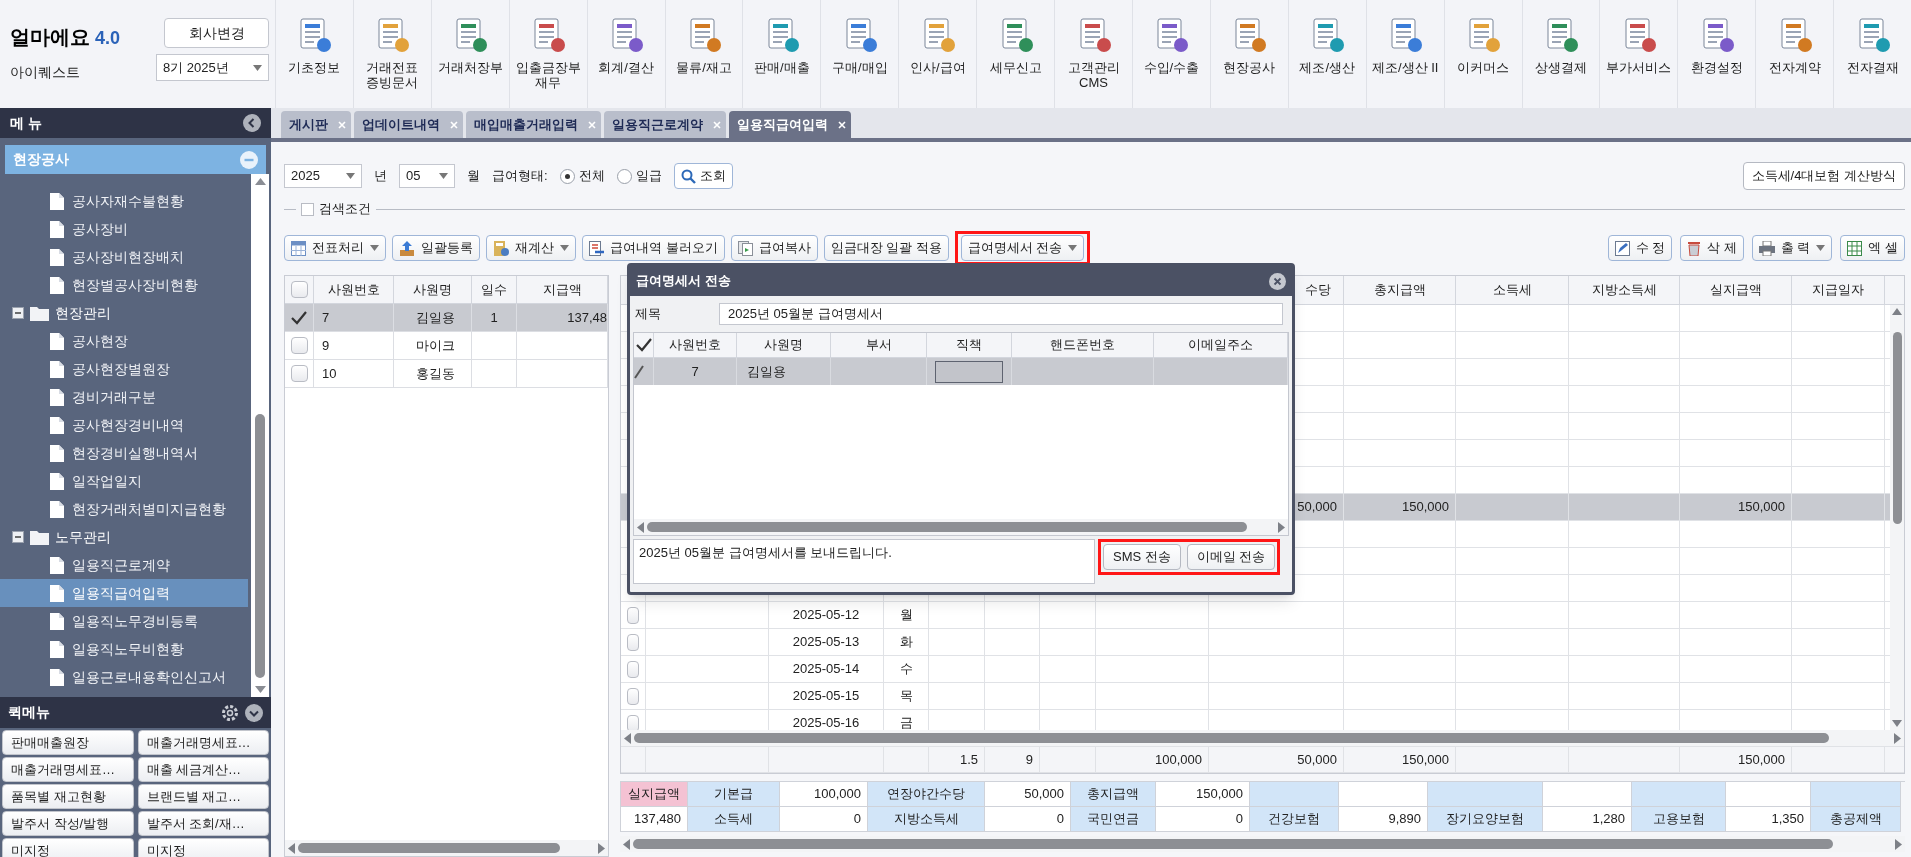 This screenshot has height=857, width=1911. I want to click on tab: 일용직근로계약, so click(665, 124).